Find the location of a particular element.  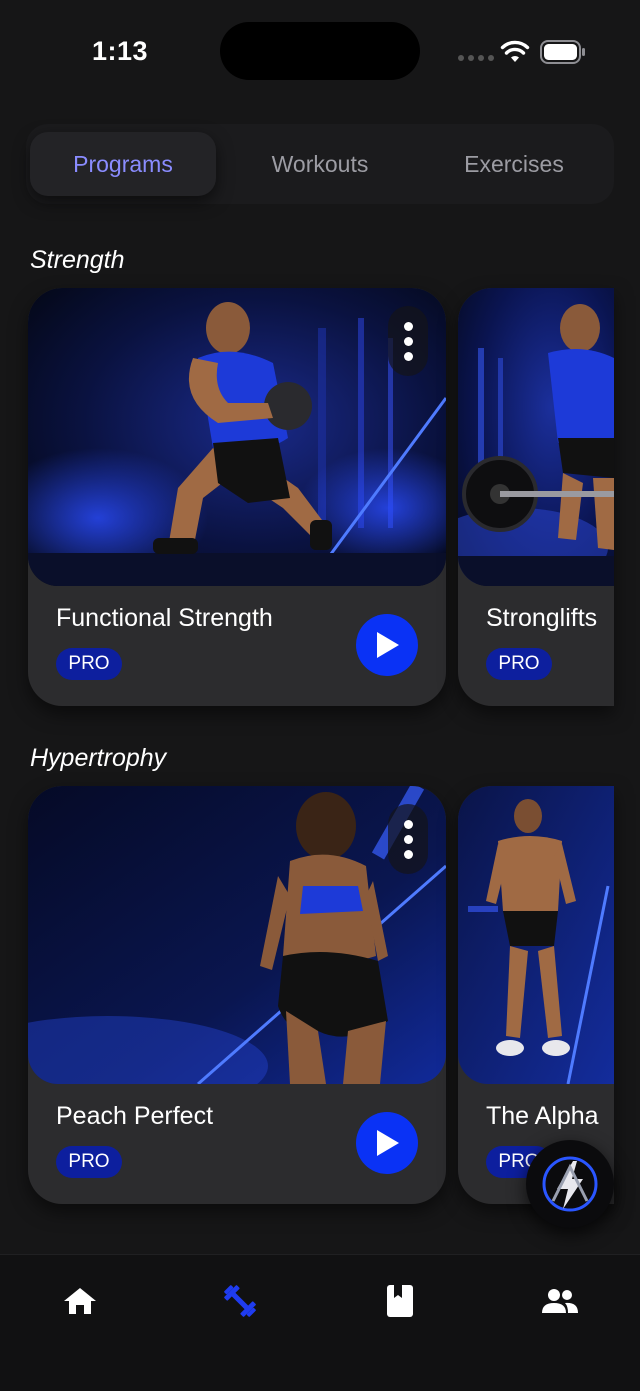

home-icon is located at coordinates (80, 1301).